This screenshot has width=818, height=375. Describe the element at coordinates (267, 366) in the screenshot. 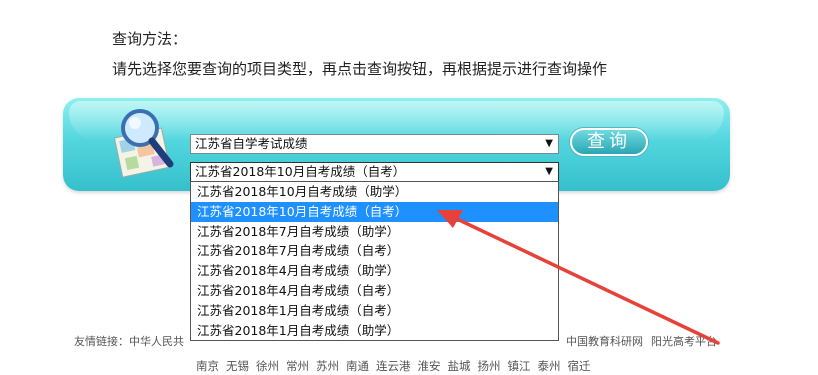

I see `city-link: 徐州` at that location.